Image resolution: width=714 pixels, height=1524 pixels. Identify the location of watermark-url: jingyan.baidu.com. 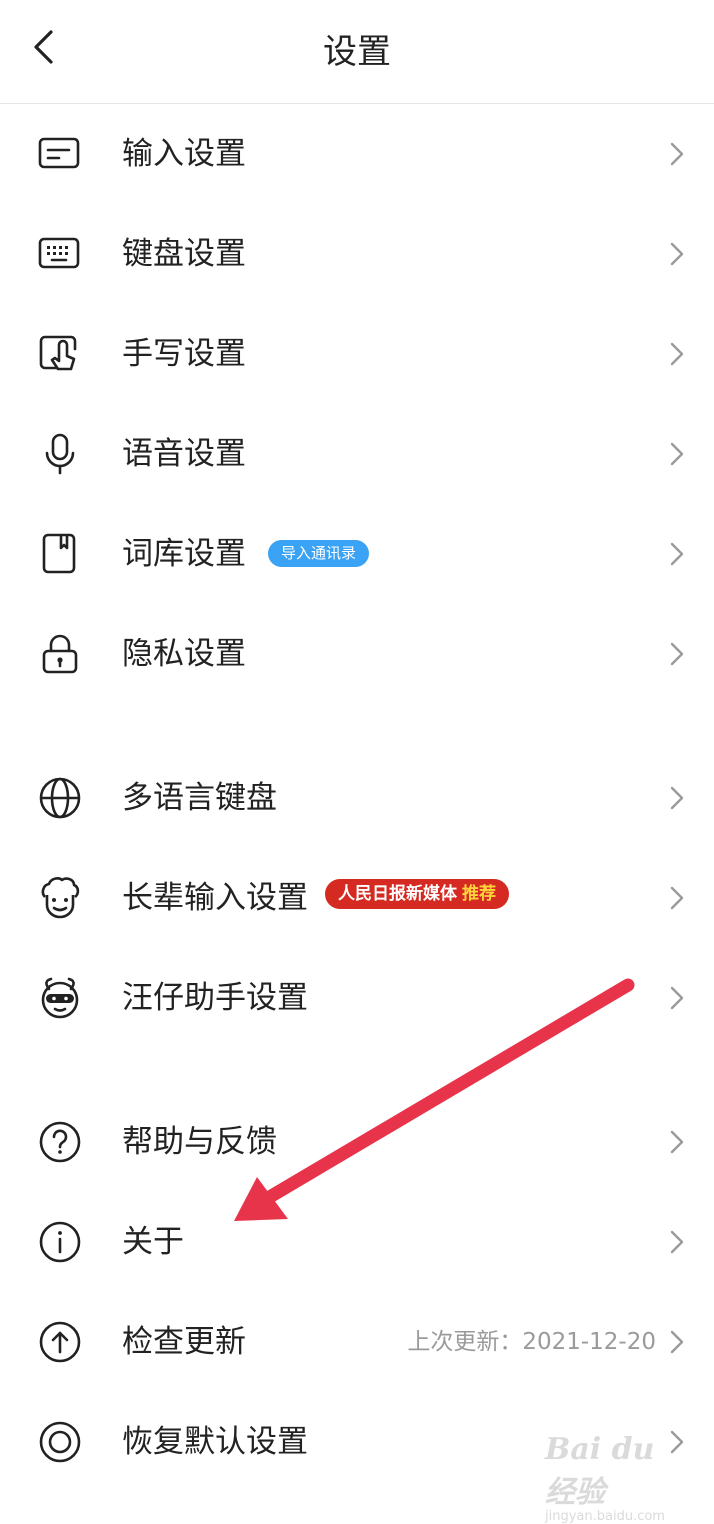
(605, 1516).